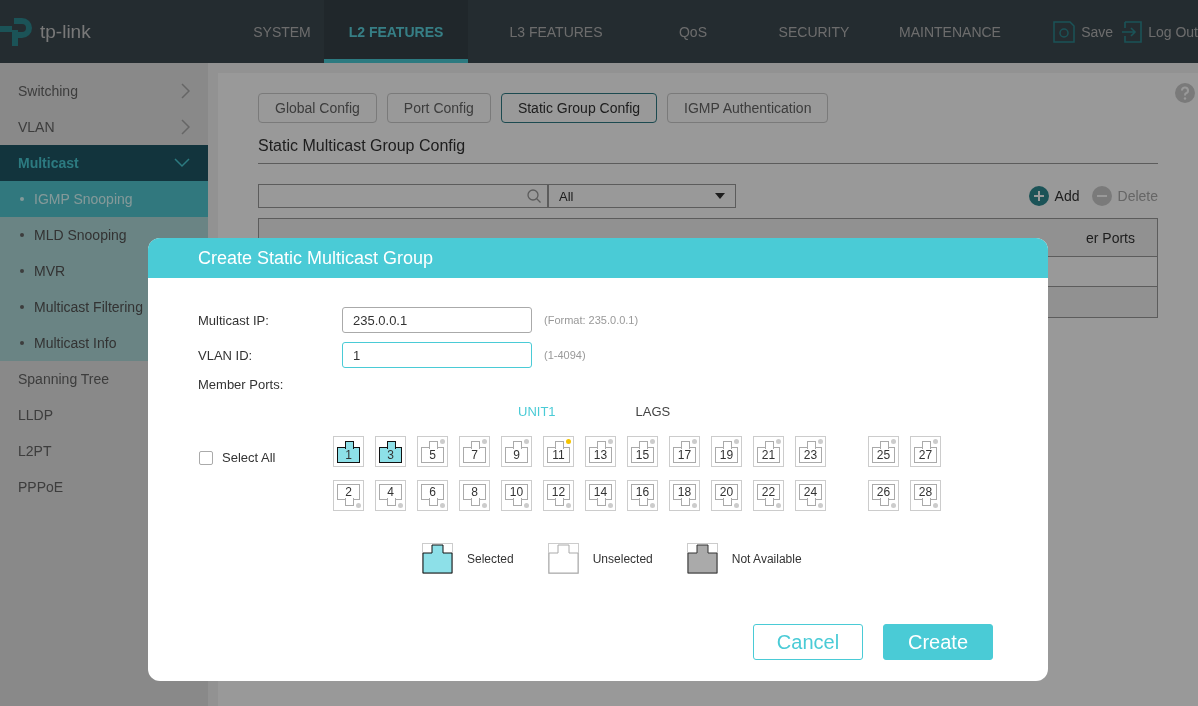  What do you see at coordinates (317, 108) in the screenshot?
I see `tab: Global Config` at bounding box center [317, 108].